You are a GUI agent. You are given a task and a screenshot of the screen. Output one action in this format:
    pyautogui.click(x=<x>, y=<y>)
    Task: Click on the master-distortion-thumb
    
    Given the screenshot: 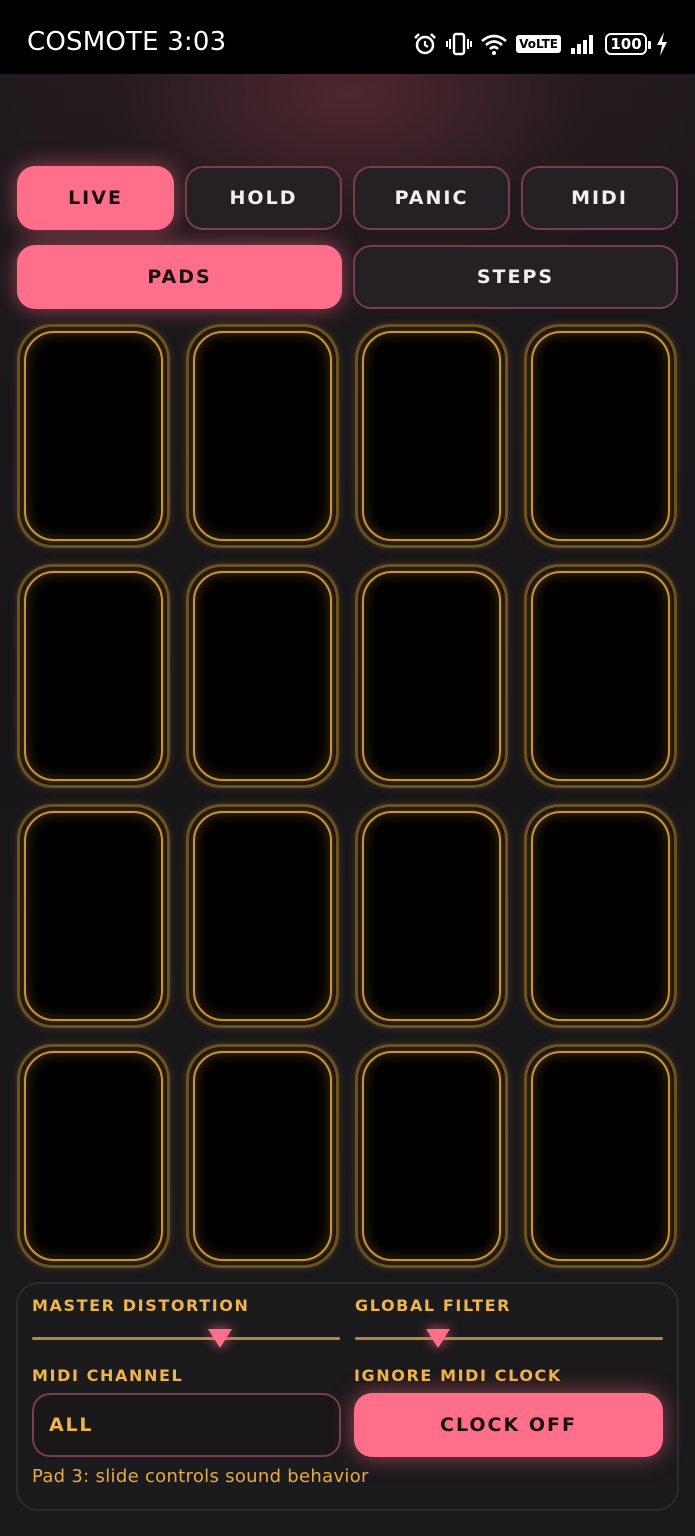 What is the action you would take?
    pyautogui.click(x=219, y=1338)
    